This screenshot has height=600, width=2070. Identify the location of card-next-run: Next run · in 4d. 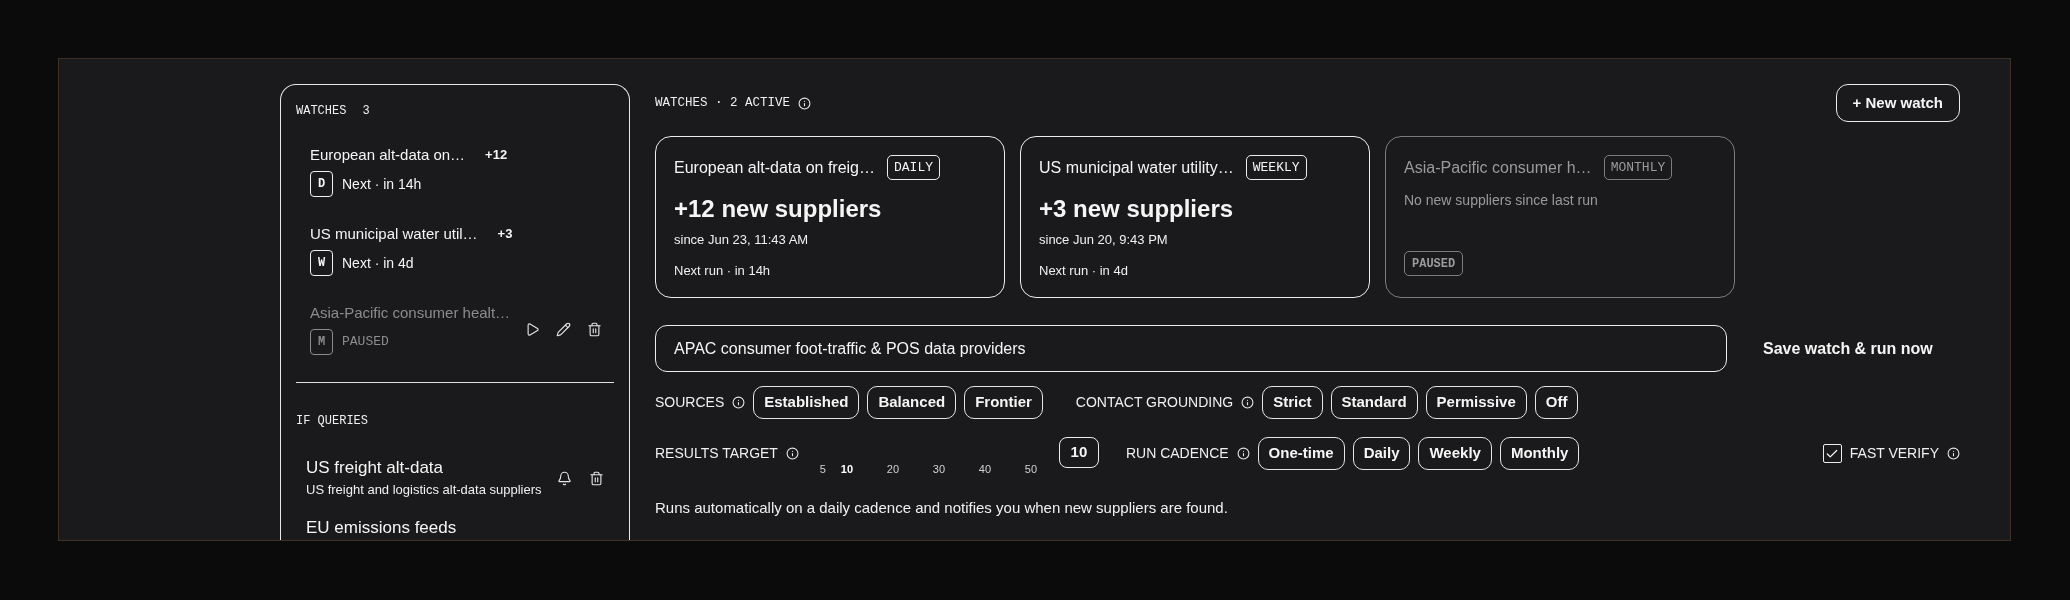
(1083, 271).